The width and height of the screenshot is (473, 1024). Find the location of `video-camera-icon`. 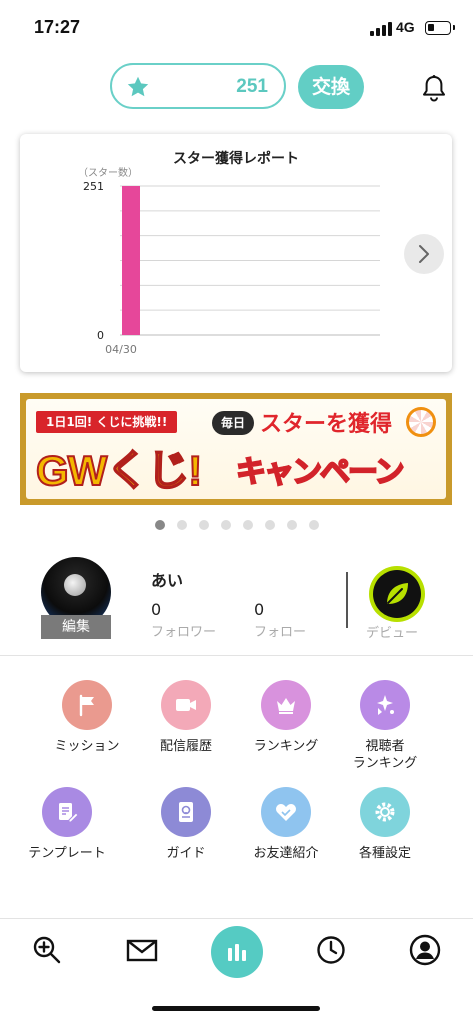

video-camera-icon is located at coordinates (186, 705).